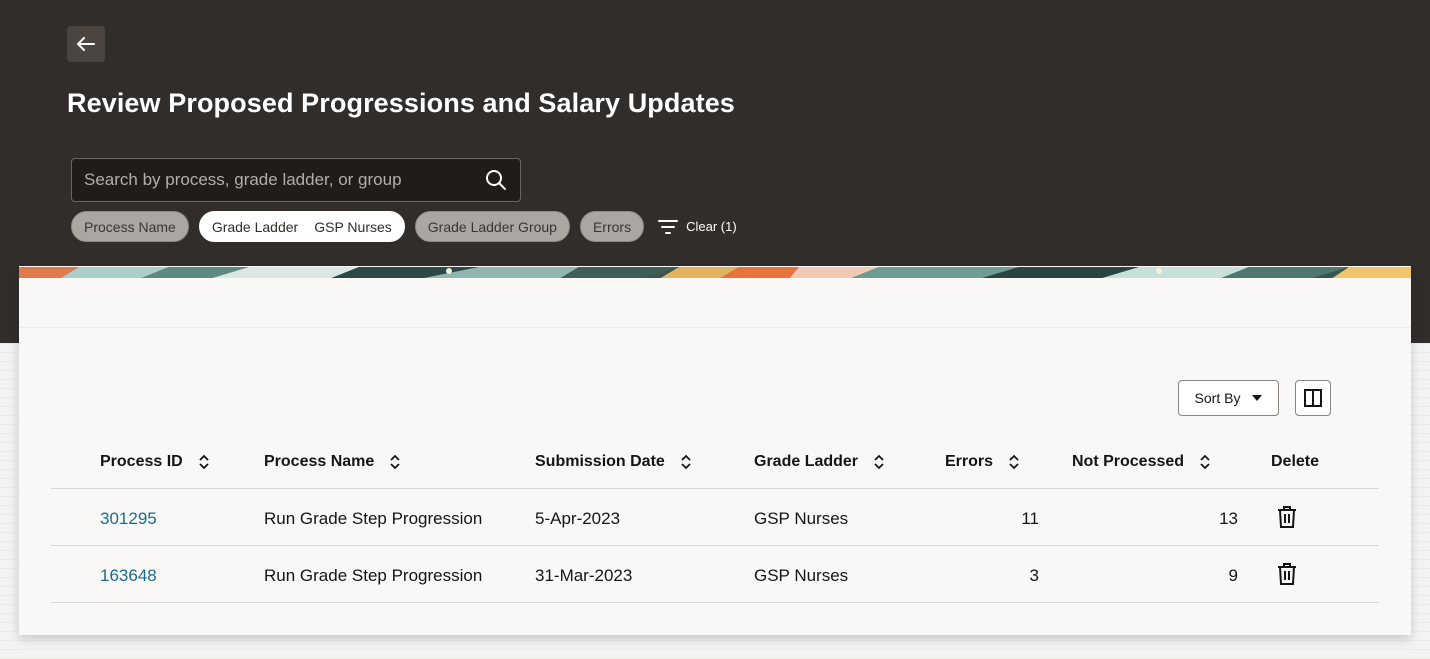 Image resolution: width=1430 pixels, height=659 pixels. Describe the element at coordinates (284, 180) in the screenshot. I see `search-input` at that location.